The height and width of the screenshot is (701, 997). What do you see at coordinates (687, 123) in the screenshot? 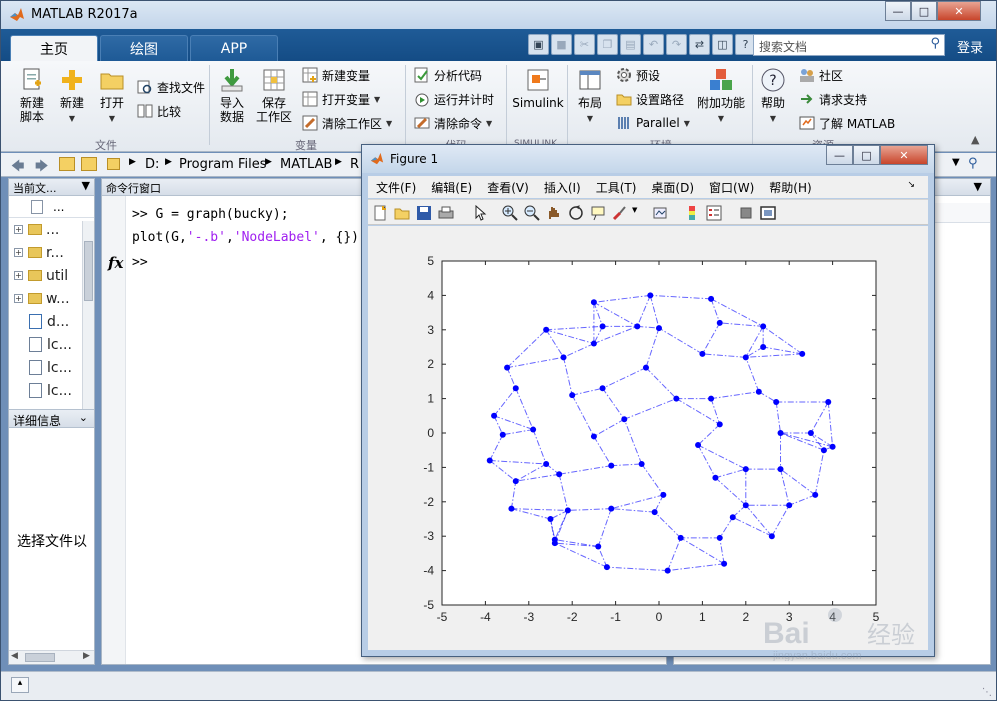
I see `parallel-dropdown-icon: ▼` at bounding box center [687, 123].